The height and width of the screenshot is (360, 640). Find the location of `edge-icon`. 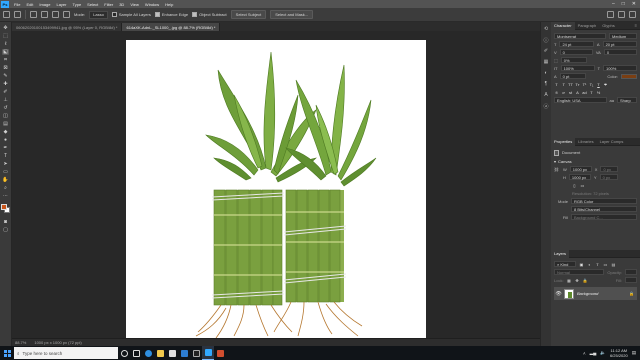

edge-icon is located at coordinates (148, 353).